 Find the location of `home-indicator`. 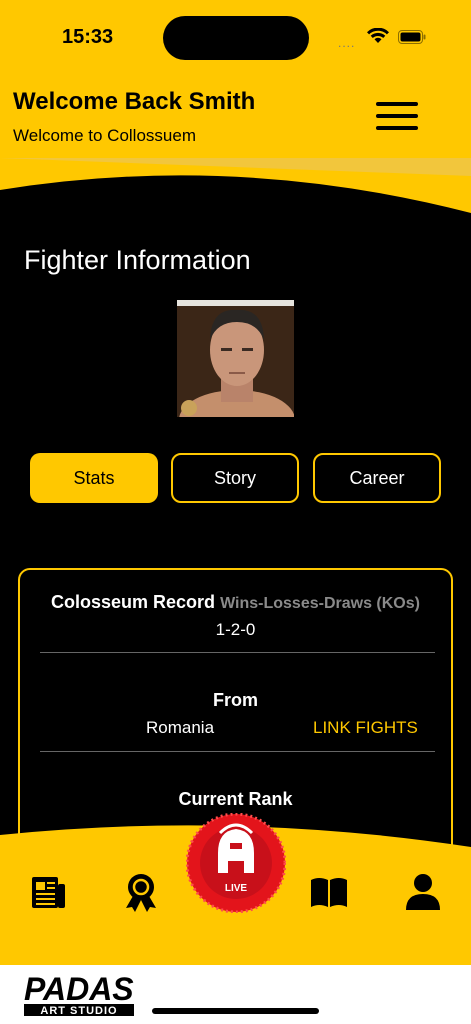

home-indicator is located at coordinates (235, 1011).